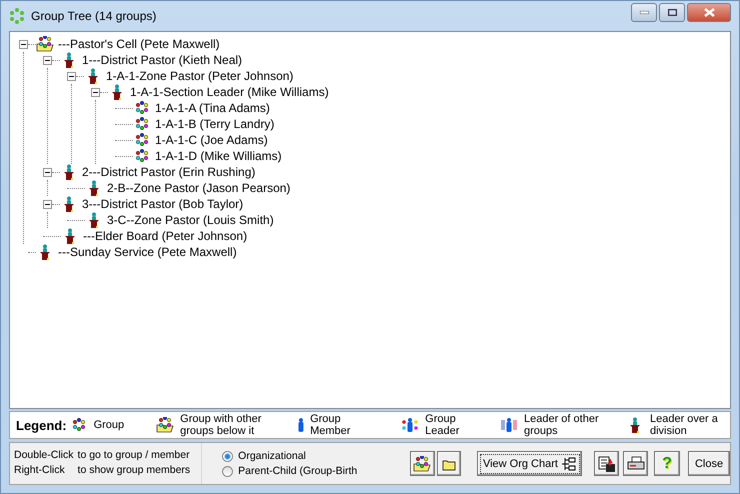  What do you see at coordinates (212, 108) in the screenshot?
I see `tree-item: 1-A-1-A (Tina Adams)` at bounding box center [212, 108].